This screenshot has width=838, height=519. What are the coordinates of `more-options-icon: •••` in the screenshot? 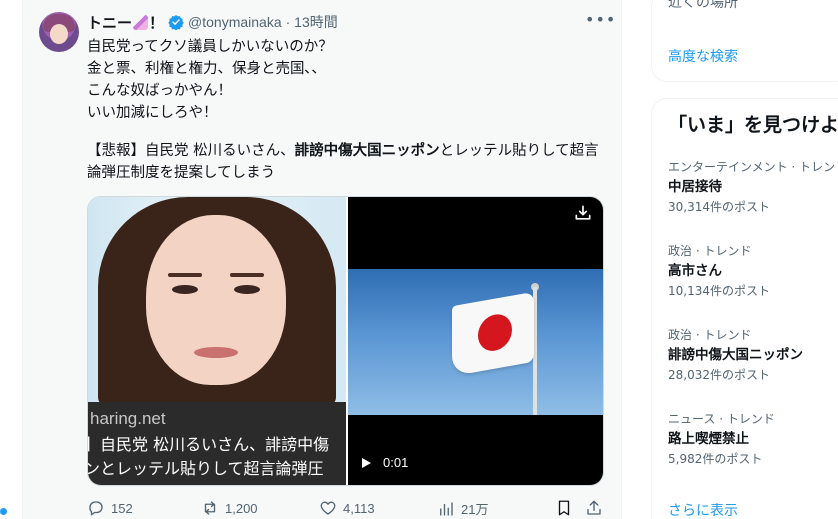 It's located at (600, 22).